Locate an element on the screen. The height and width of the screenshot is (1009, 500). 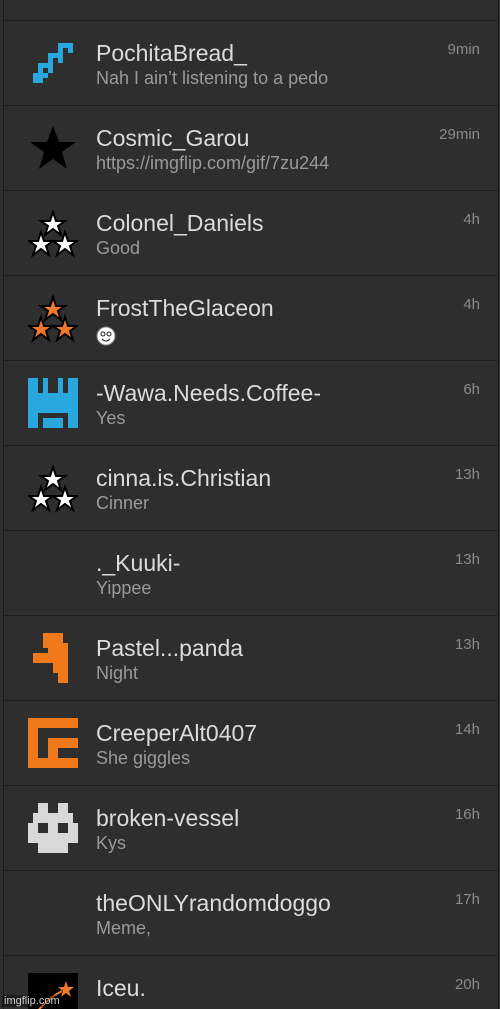
timestamp: 16h is located at coordinates (467, 814).